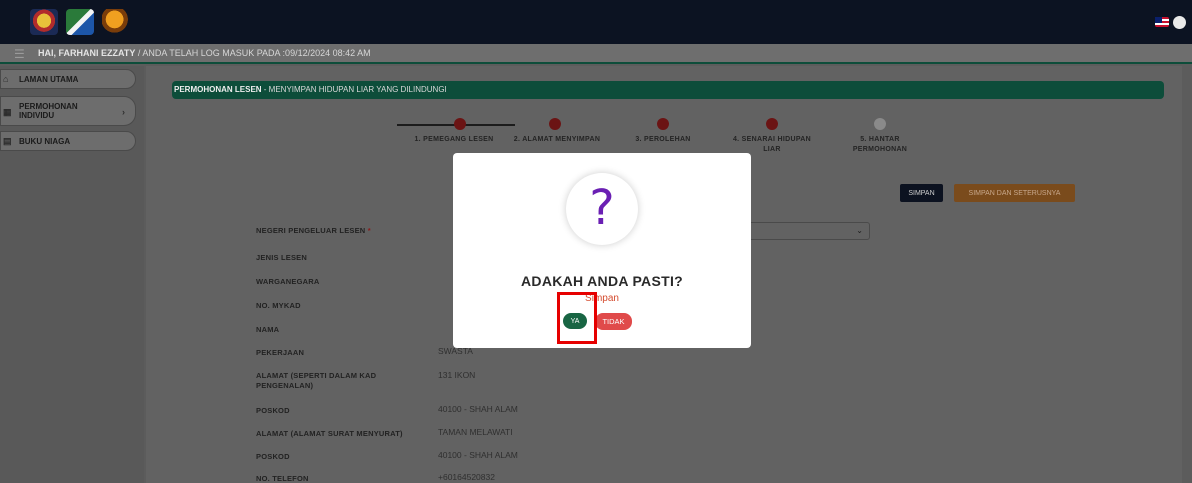 This screenshot has width=1192, height=483. I want to click on step-3-dot, so click(663, 124).